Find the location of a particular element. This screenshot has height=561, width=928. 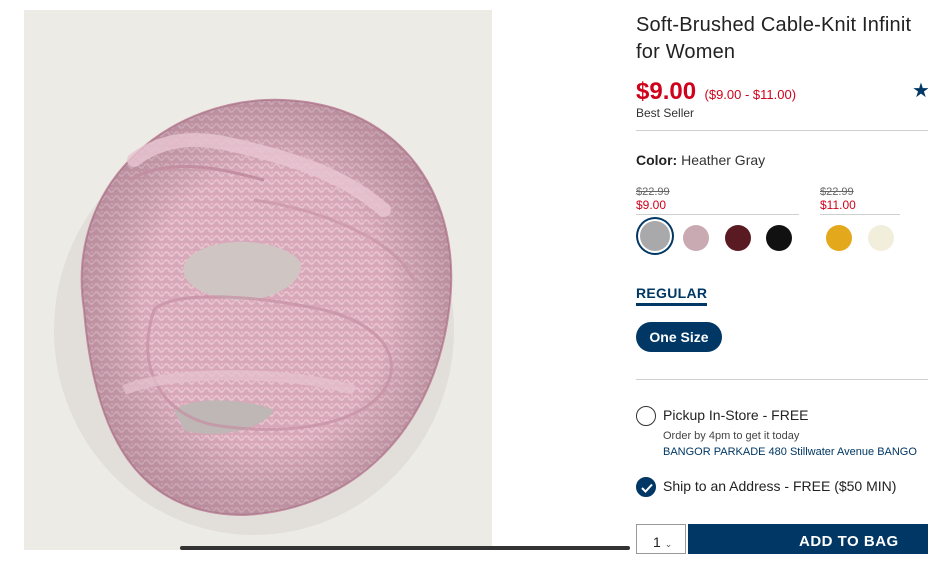

chevron-down-icon: ⌄ is located at coordinates (668, 544).